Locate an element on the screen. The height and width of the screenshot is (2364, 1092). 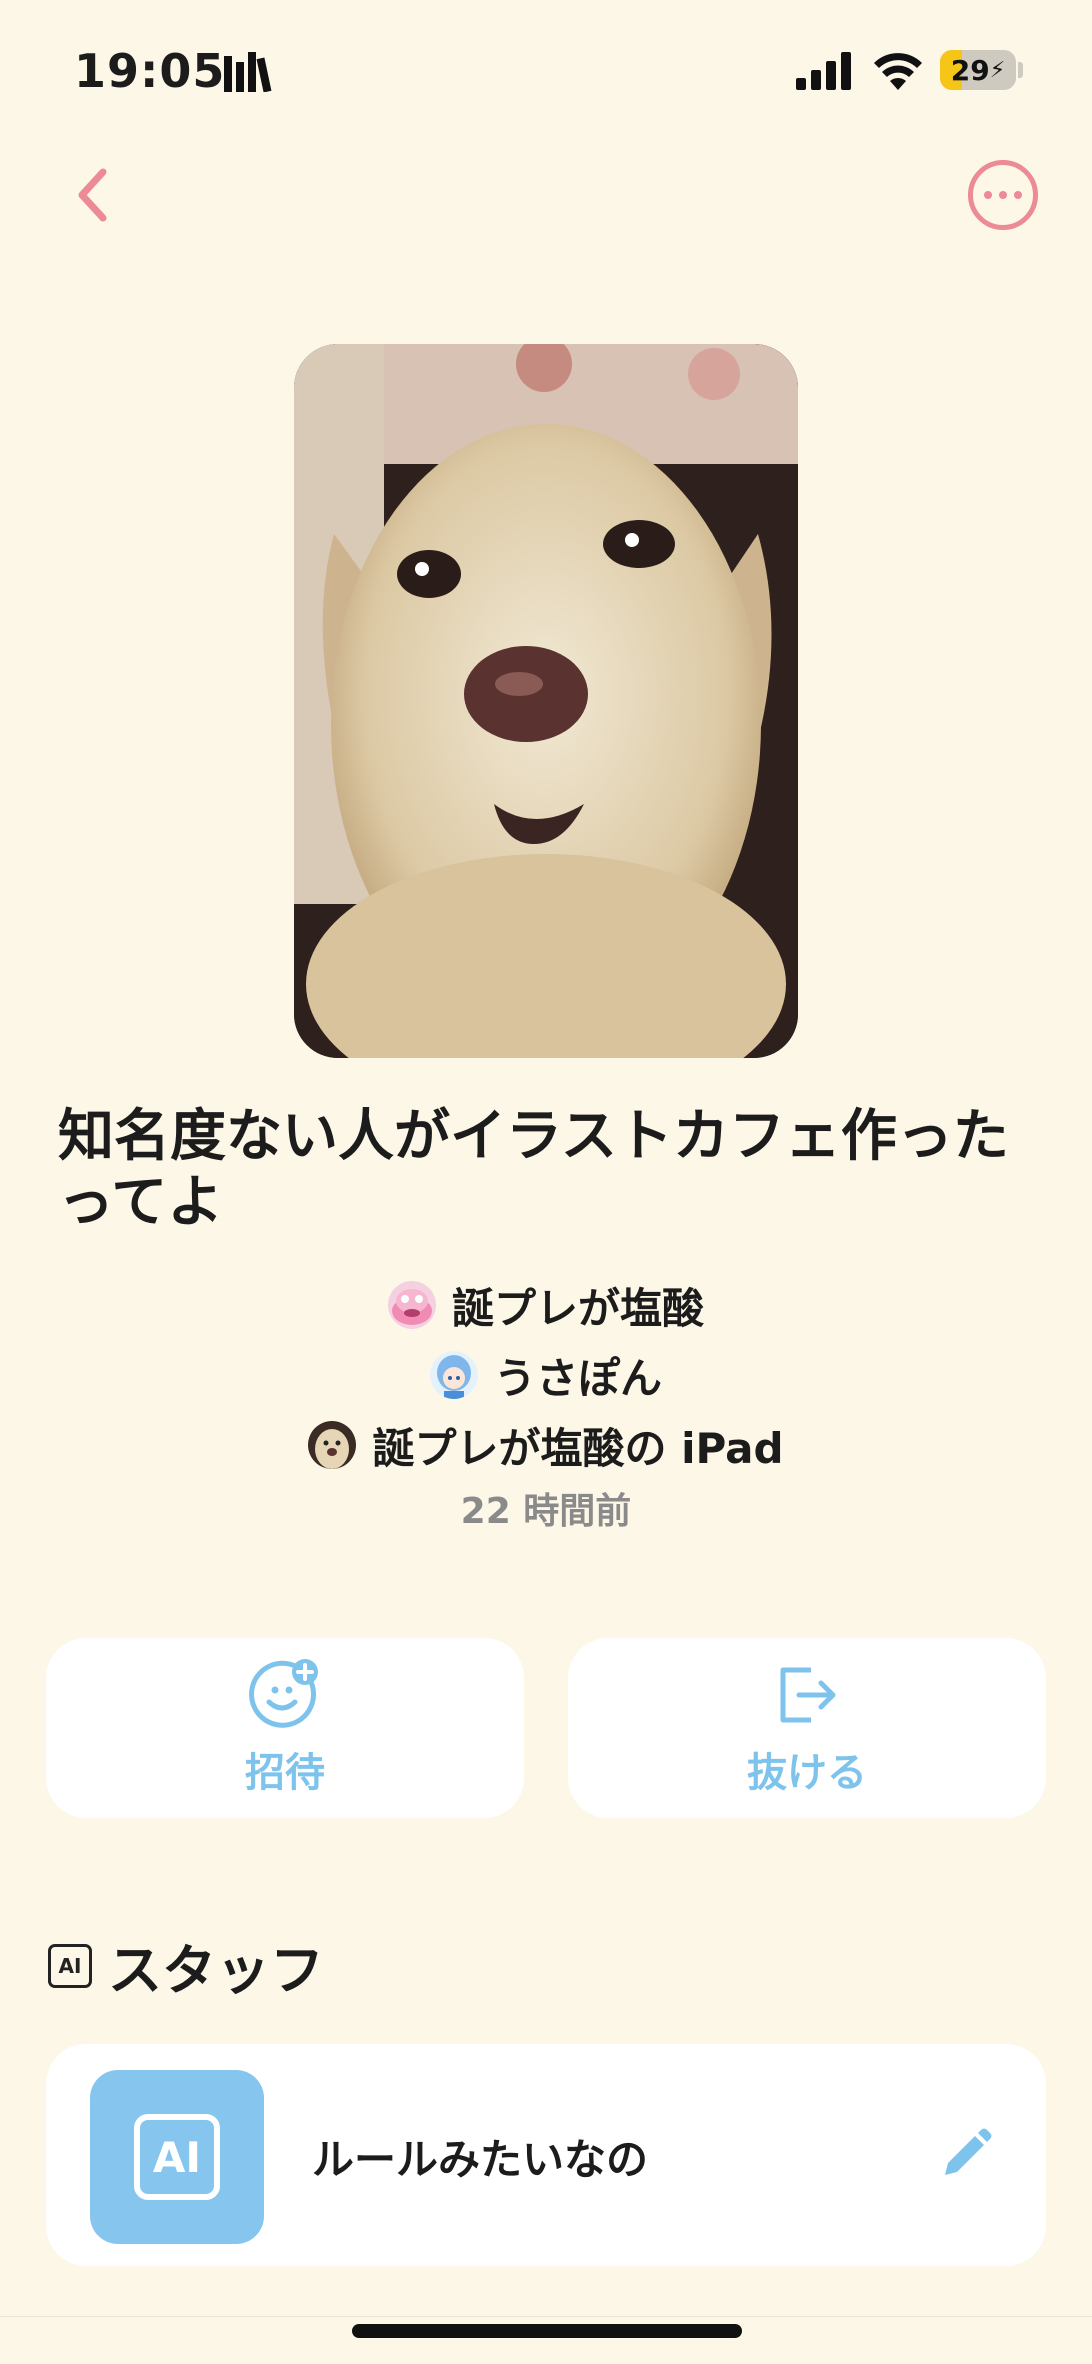
invite-button: 招待 is located at coordinates (285, 1728).